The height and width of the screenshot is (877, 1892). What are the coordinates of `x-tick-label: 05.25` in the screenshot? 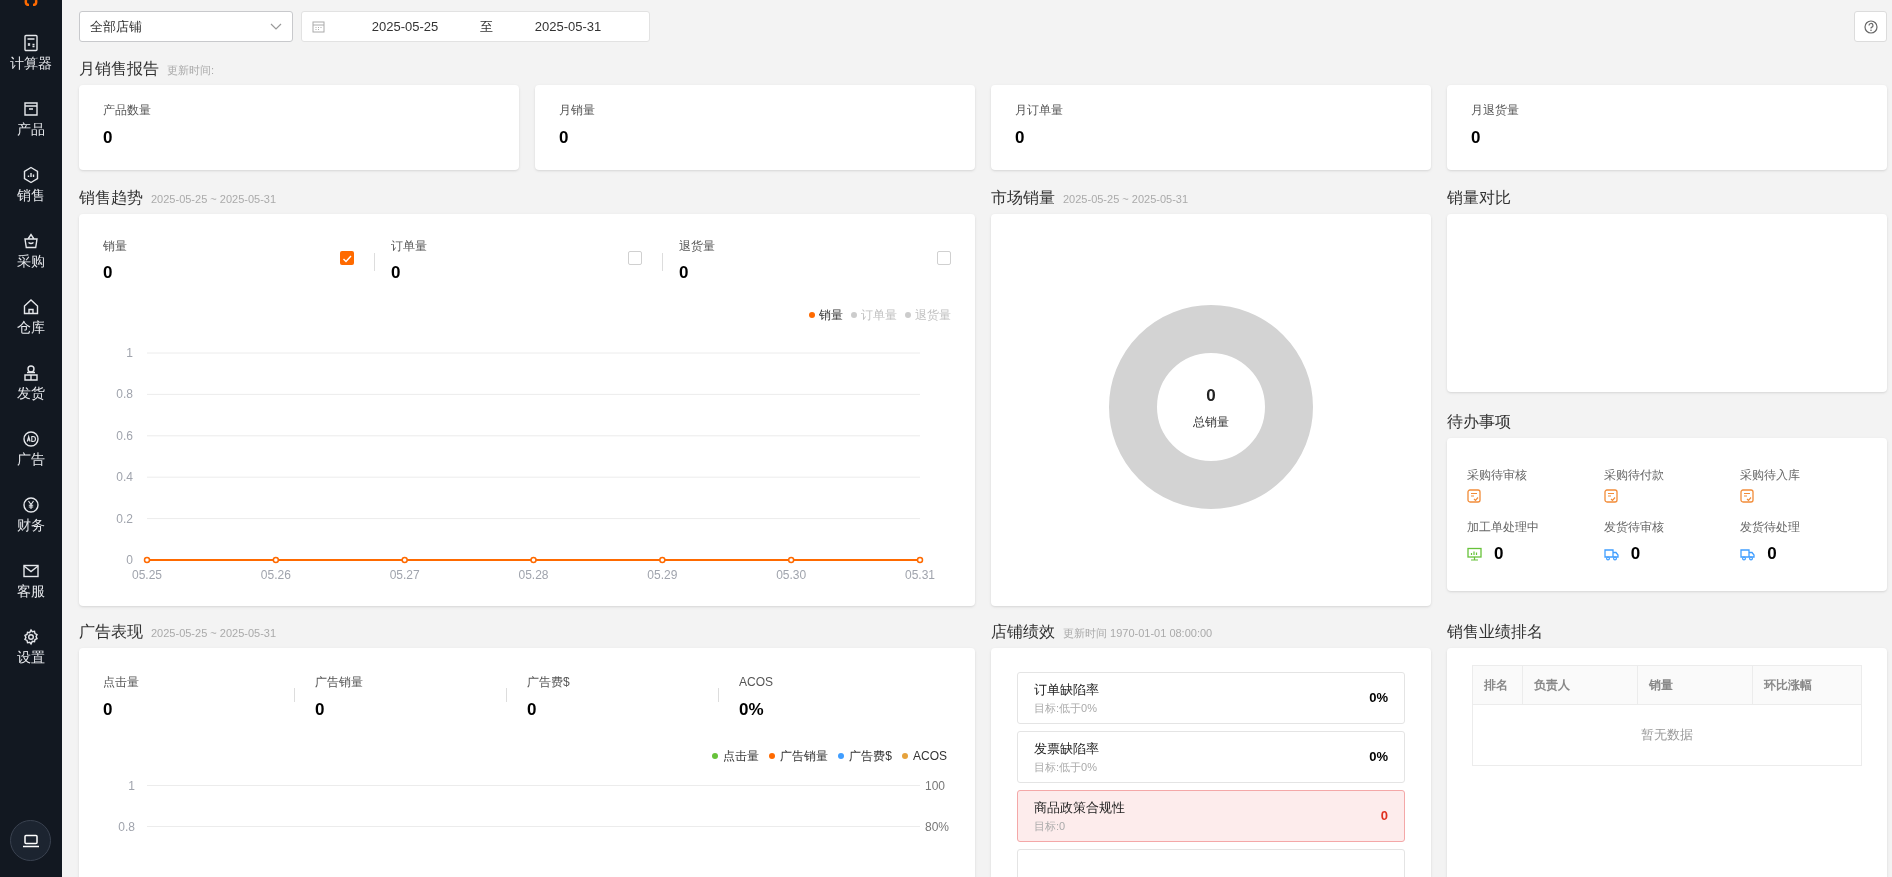 It's located at (147, 574).